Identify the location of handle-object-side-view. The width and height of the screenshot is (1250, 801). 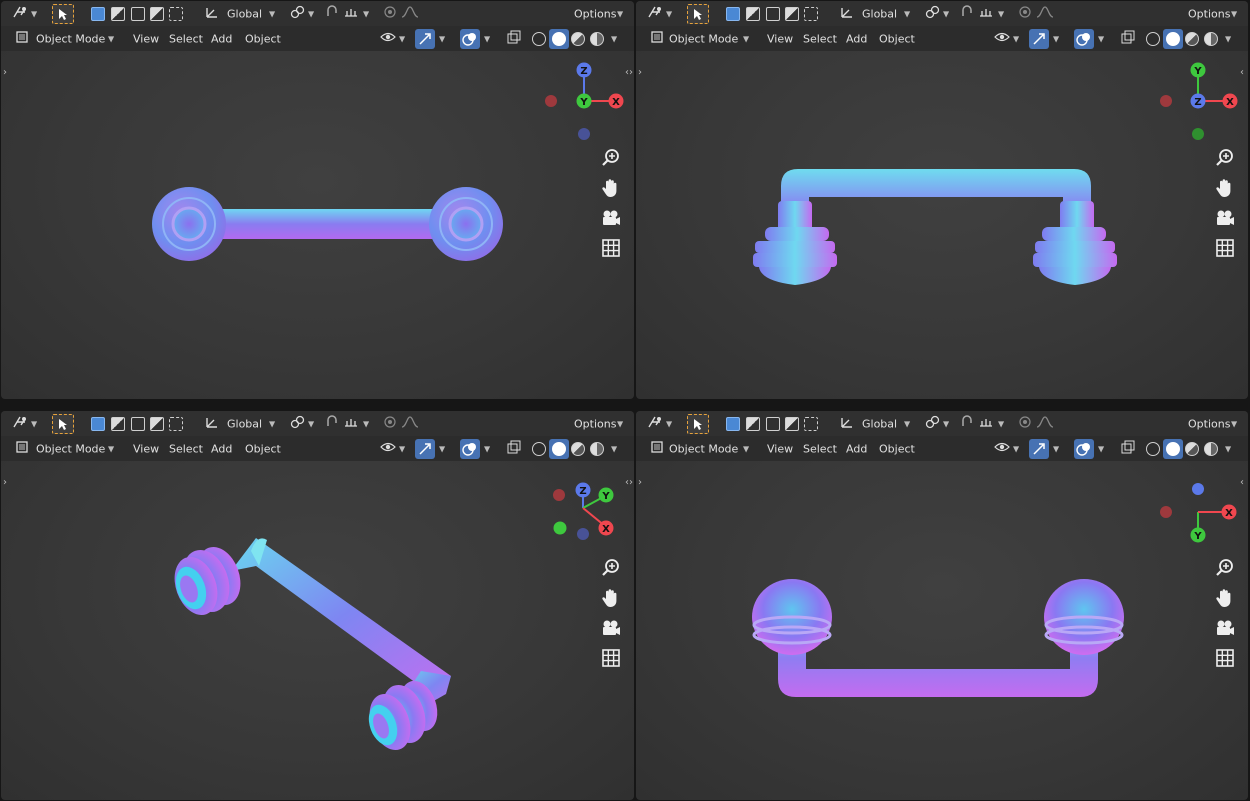
(938, 641).